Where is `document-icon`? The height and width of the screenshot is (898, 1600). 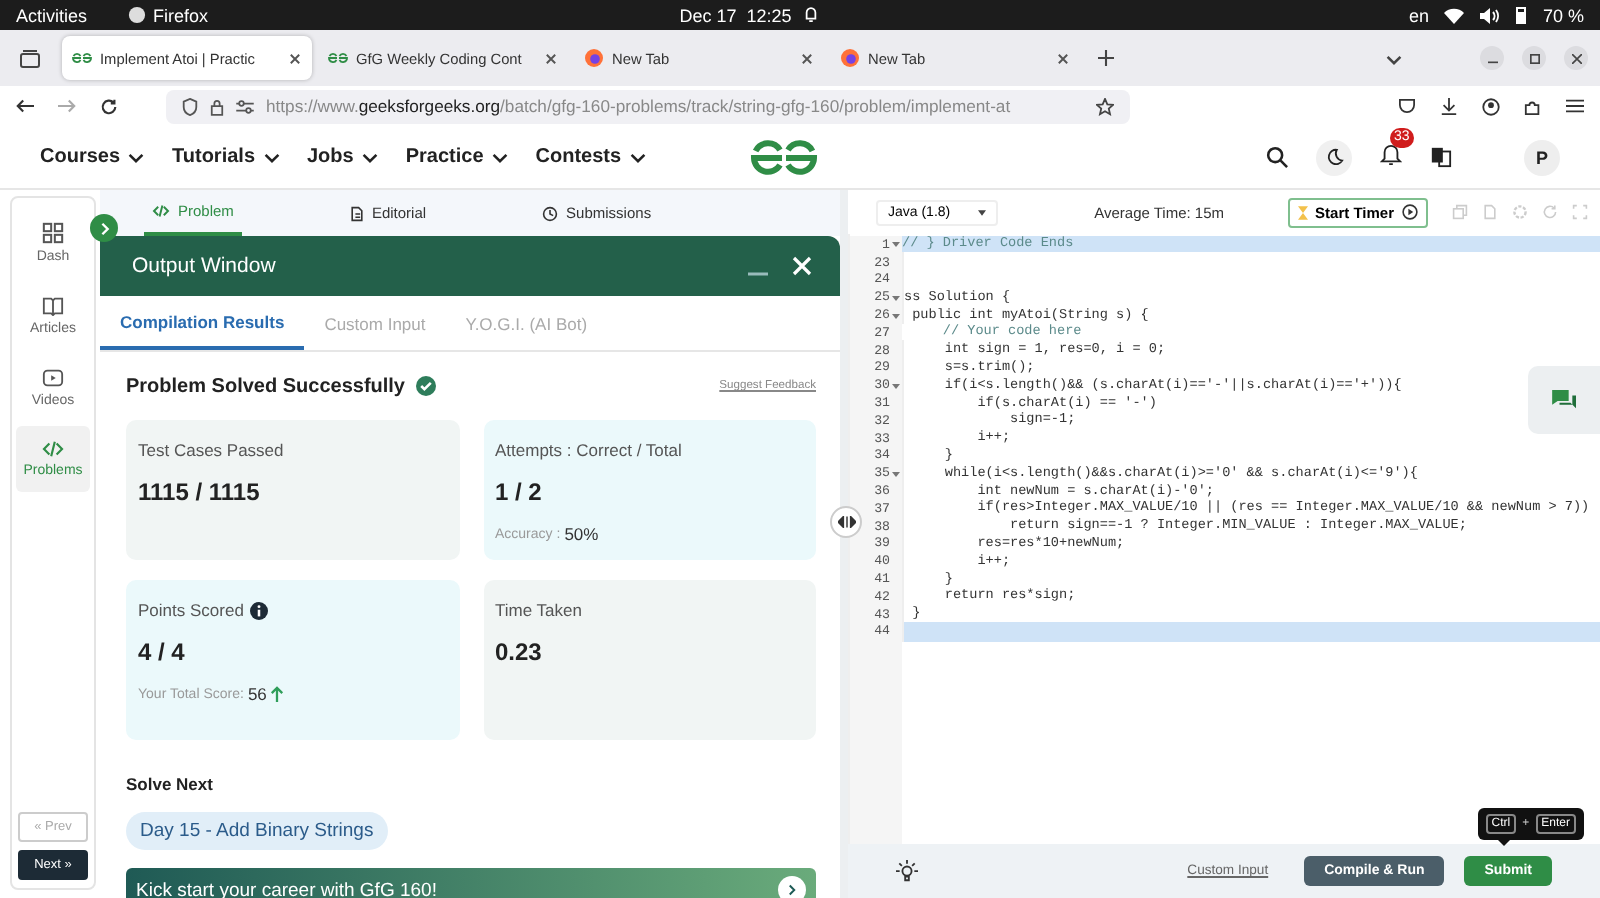
document-icon is located at coordinates (356, 213).